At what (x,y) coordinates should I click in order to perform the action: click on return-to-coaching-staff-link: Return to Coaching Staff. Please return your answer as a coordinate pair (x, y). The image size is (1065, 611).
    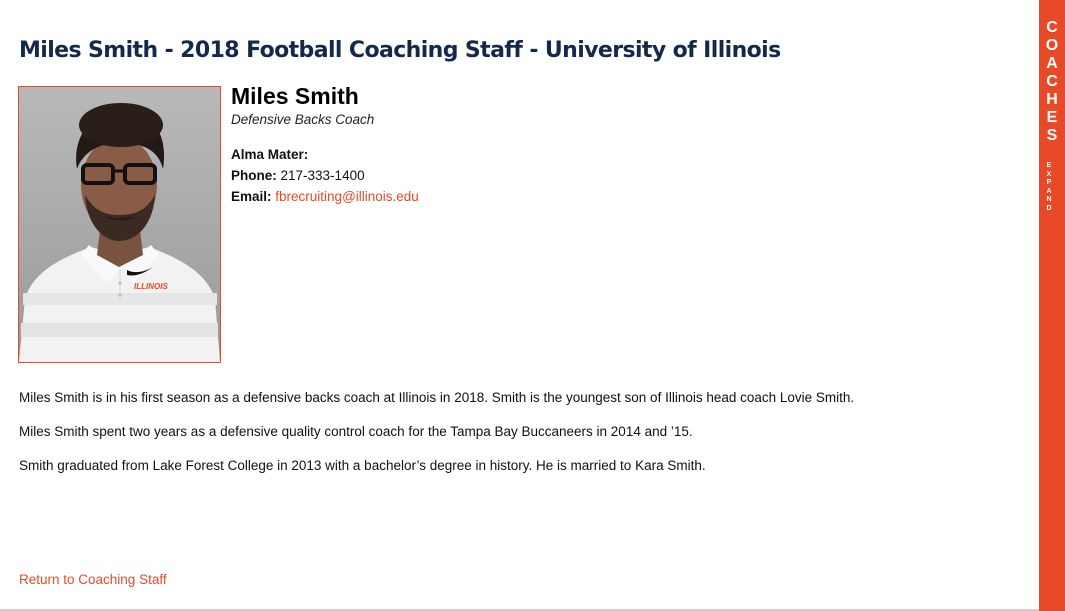
    Looking at the image, I should click on (93, 579).